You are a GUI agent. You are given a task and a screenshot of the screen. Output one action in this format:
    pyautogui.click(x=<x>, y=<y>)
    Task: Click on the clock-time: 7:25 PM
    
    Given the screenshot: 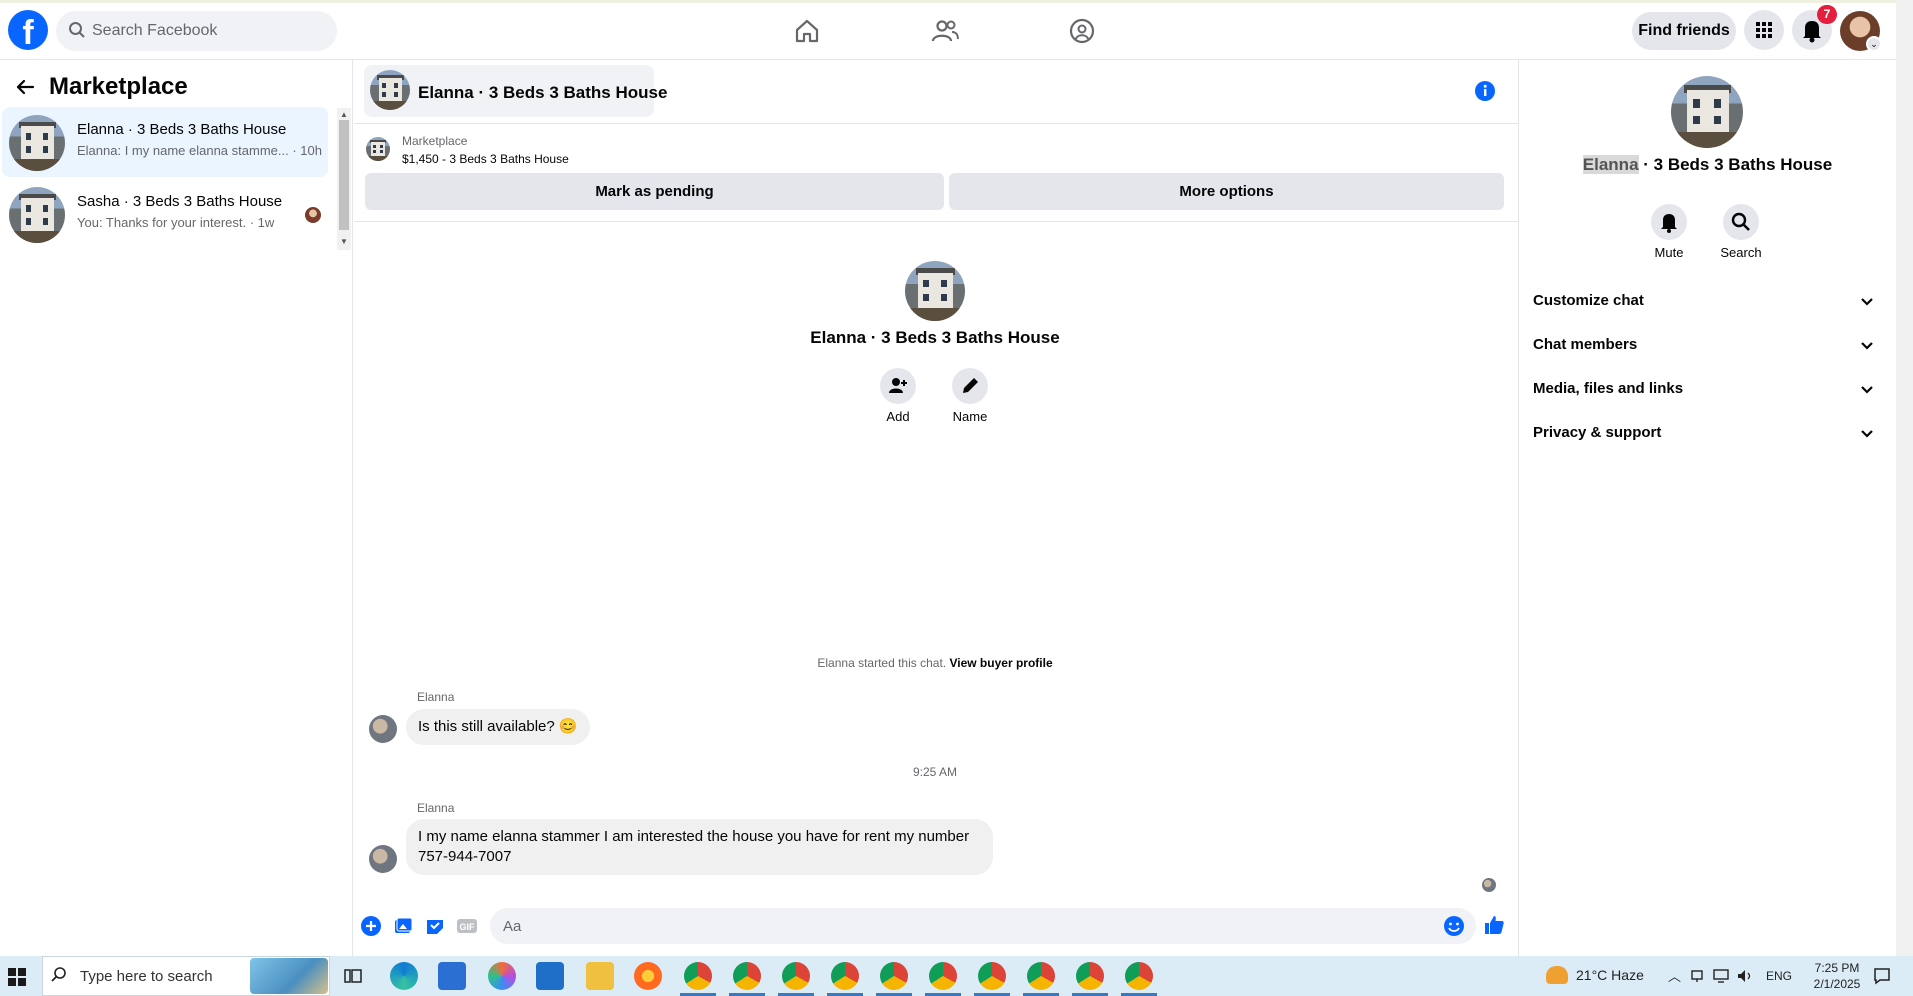 What is the action you would take?
    pyautogui.click(x=1837, y=968)
    